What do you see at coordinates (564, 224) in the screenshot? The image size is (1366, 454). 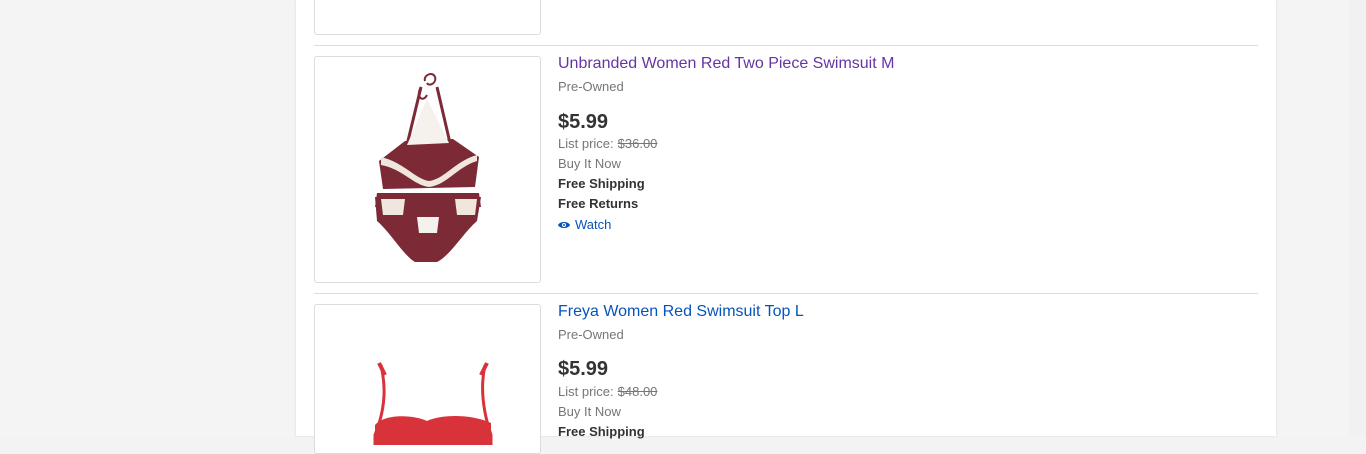 I see `eye-icon` at bounding box center [564, 224].